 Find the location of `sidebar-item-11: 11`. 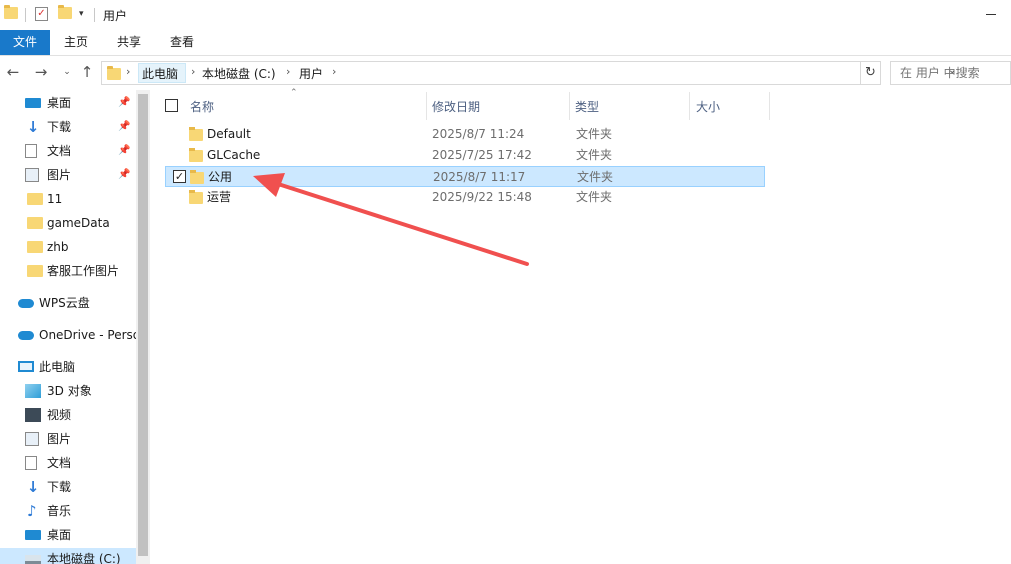

sidebar-item-11: 11 is located at coordinates (68, 199).